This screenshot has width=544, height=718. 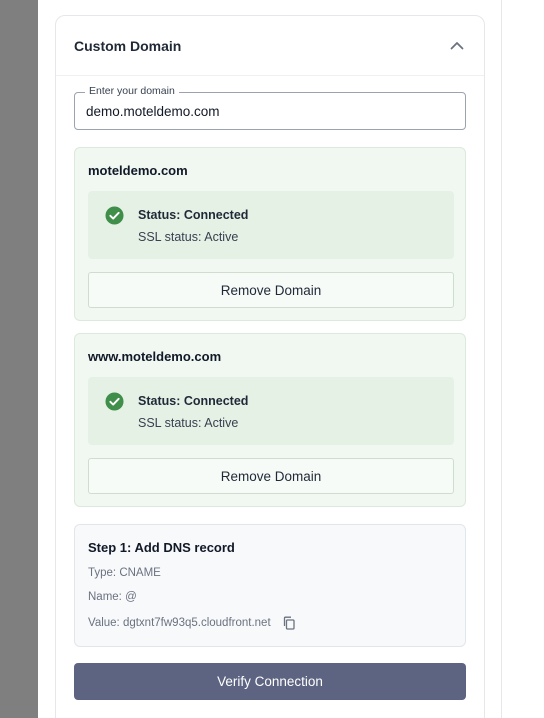 What do you see at coordinates (179, 623) in the screenshot?
I see `dns-value: Value: dgtxnt7fw93q5.cloudfront.net` at bounding box center [179, 623].